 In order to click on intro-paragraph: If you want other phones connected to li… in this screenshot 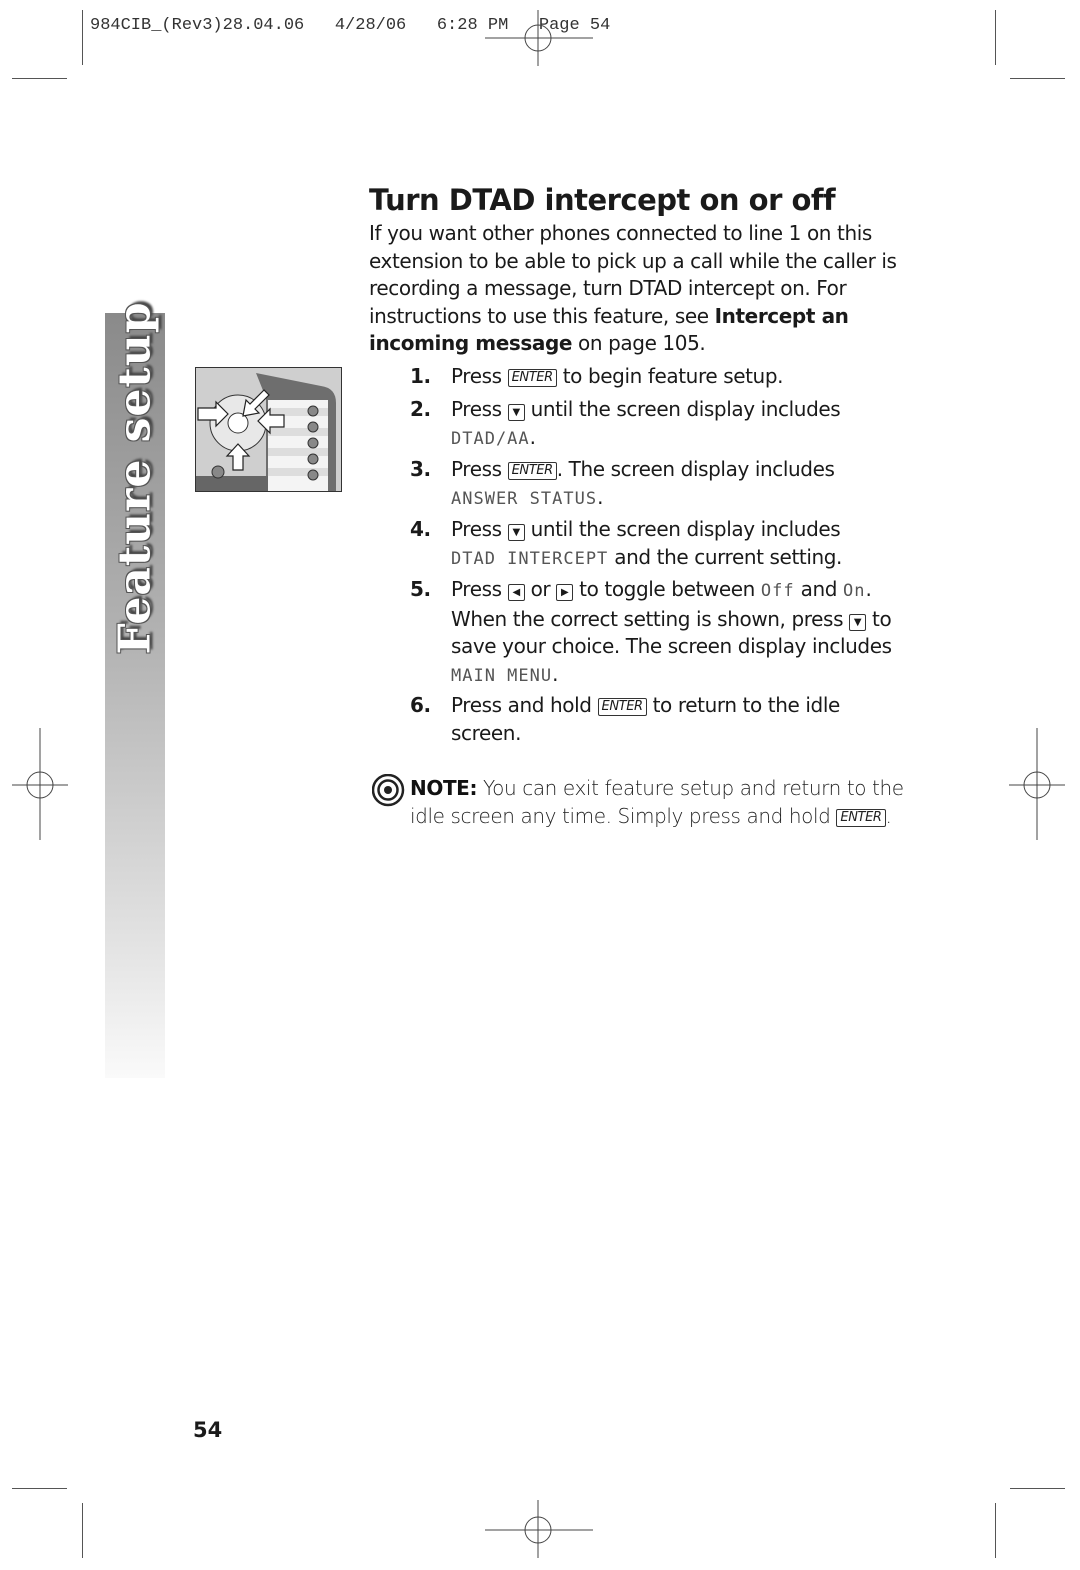, I will do `click(633, 288)`.